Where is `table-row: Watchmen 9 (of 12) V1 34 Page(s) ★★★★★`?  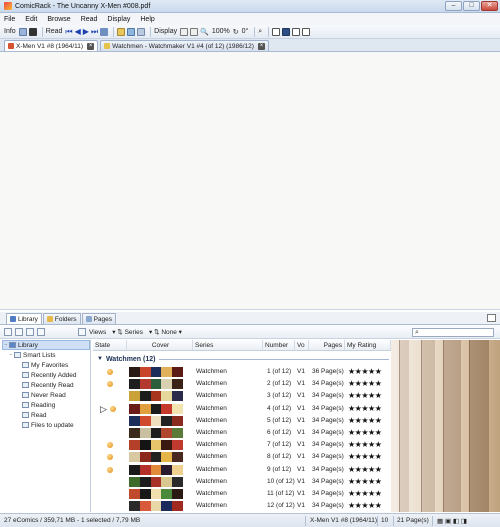 table-row: Watchmen 9 (of 12) V1 34 Page(s) ★★★★★ is located at coordinates (242, 470).